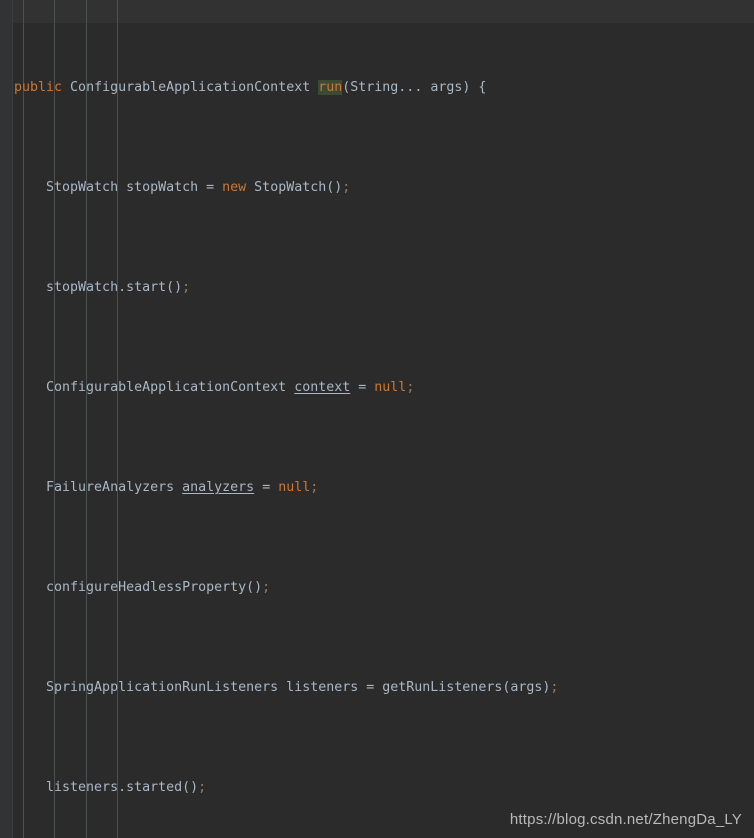 Image resolution: width=754 pixels, height=838 pixels. I want to click on local-var-context: context, so click(322, 387).